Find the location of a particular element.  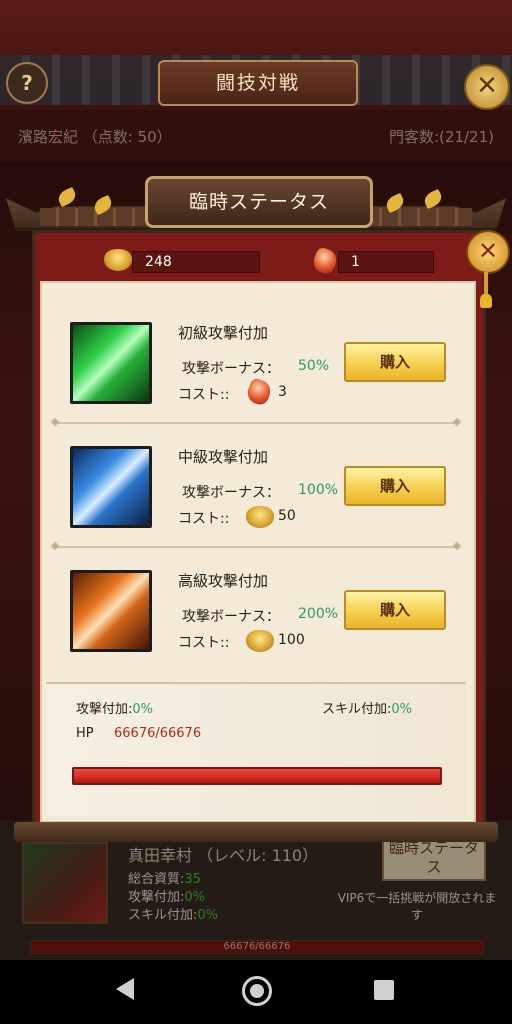

attack-bonus-total: 攻撃付加:0% is located at coordinates (114, 707).